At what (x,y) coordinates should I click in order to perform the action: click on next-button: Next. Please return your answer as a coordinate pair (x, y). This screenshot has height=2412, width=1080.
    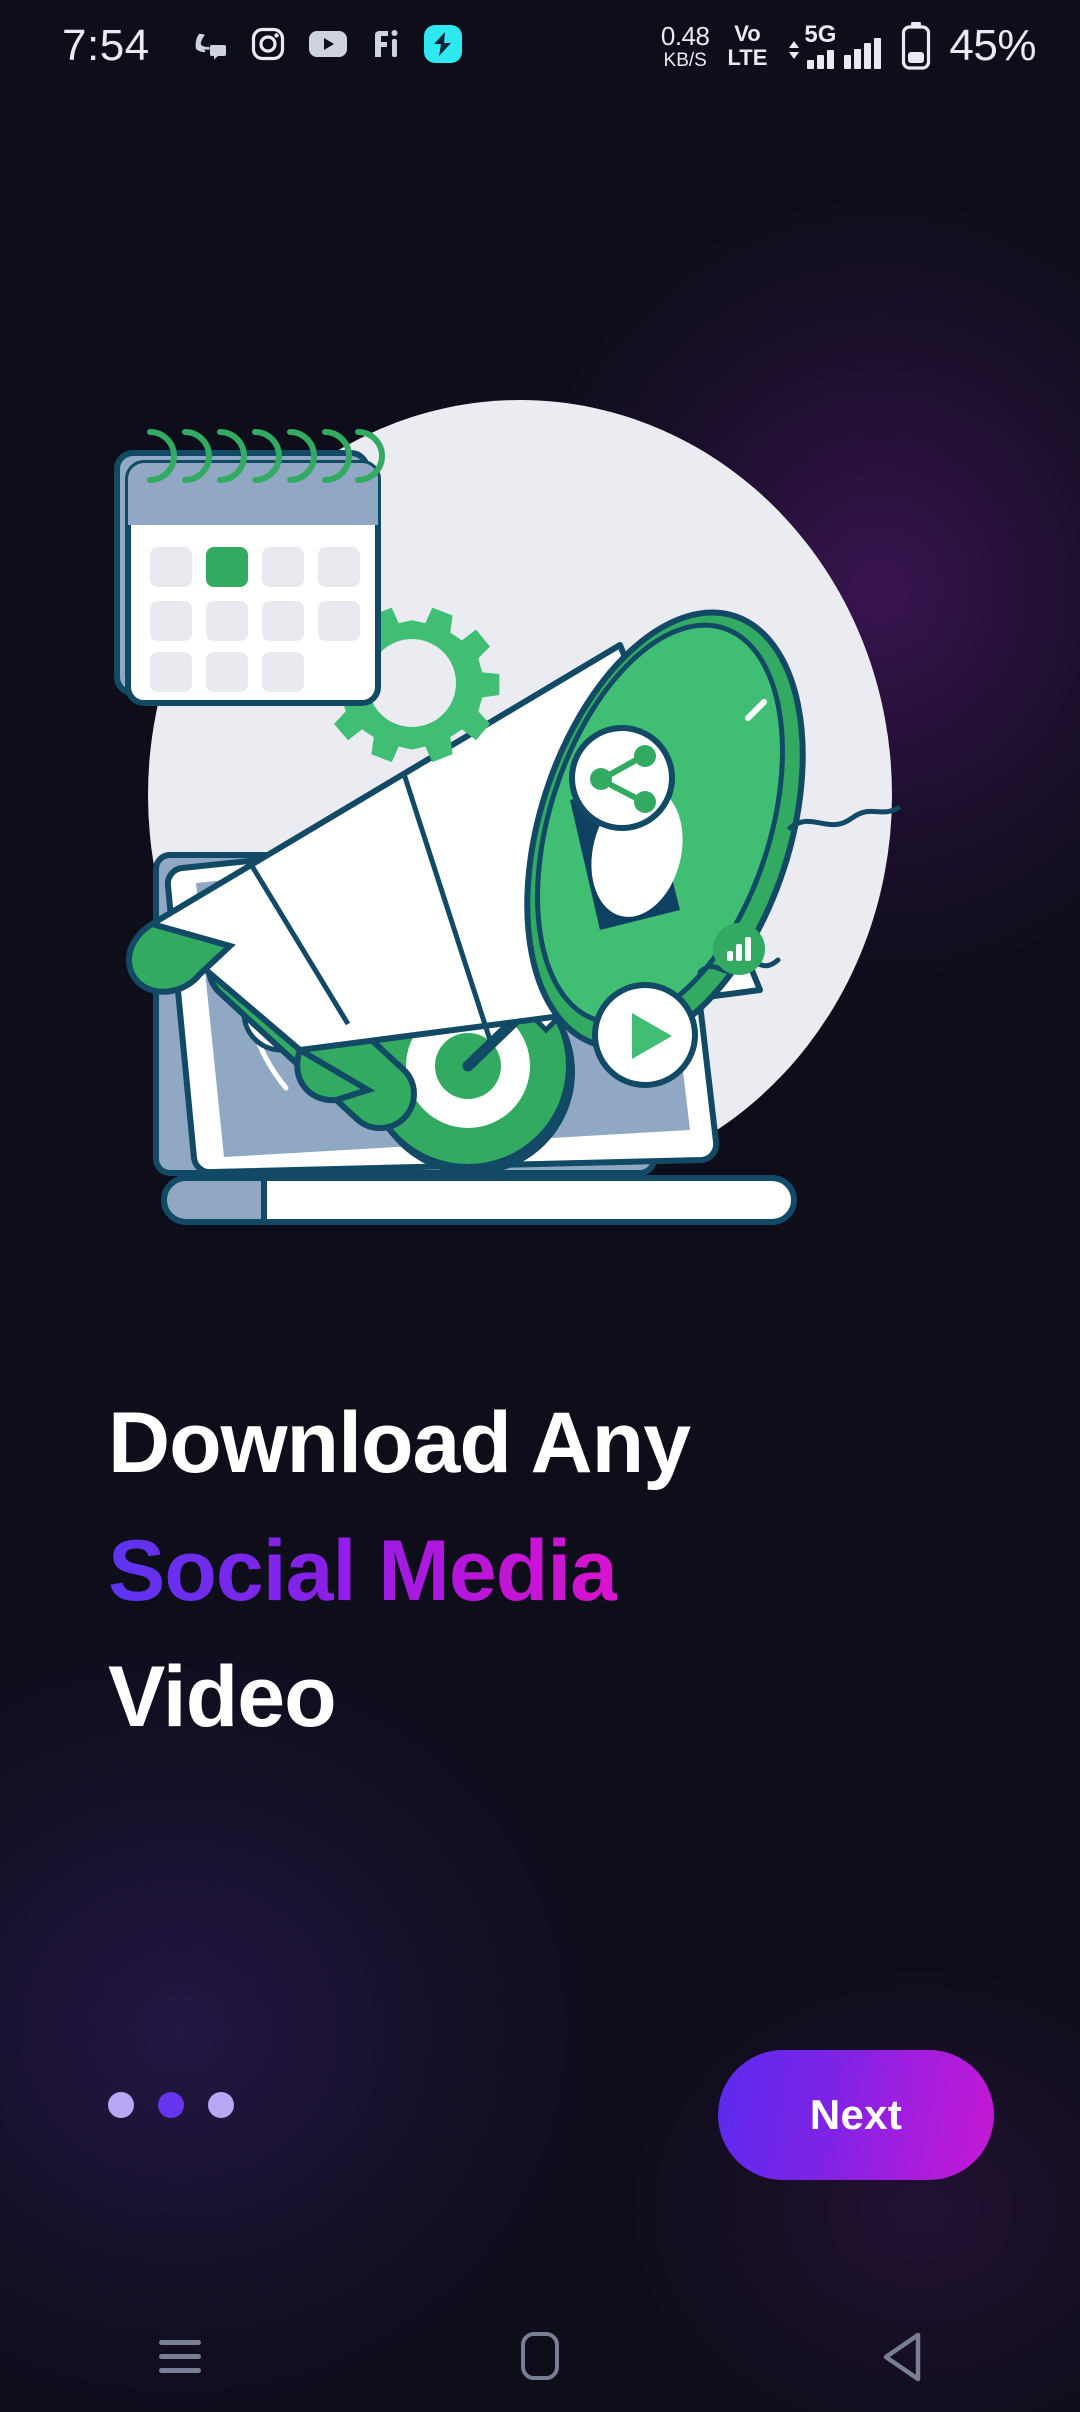
    Looking at the image, I should click on (856, 2115).